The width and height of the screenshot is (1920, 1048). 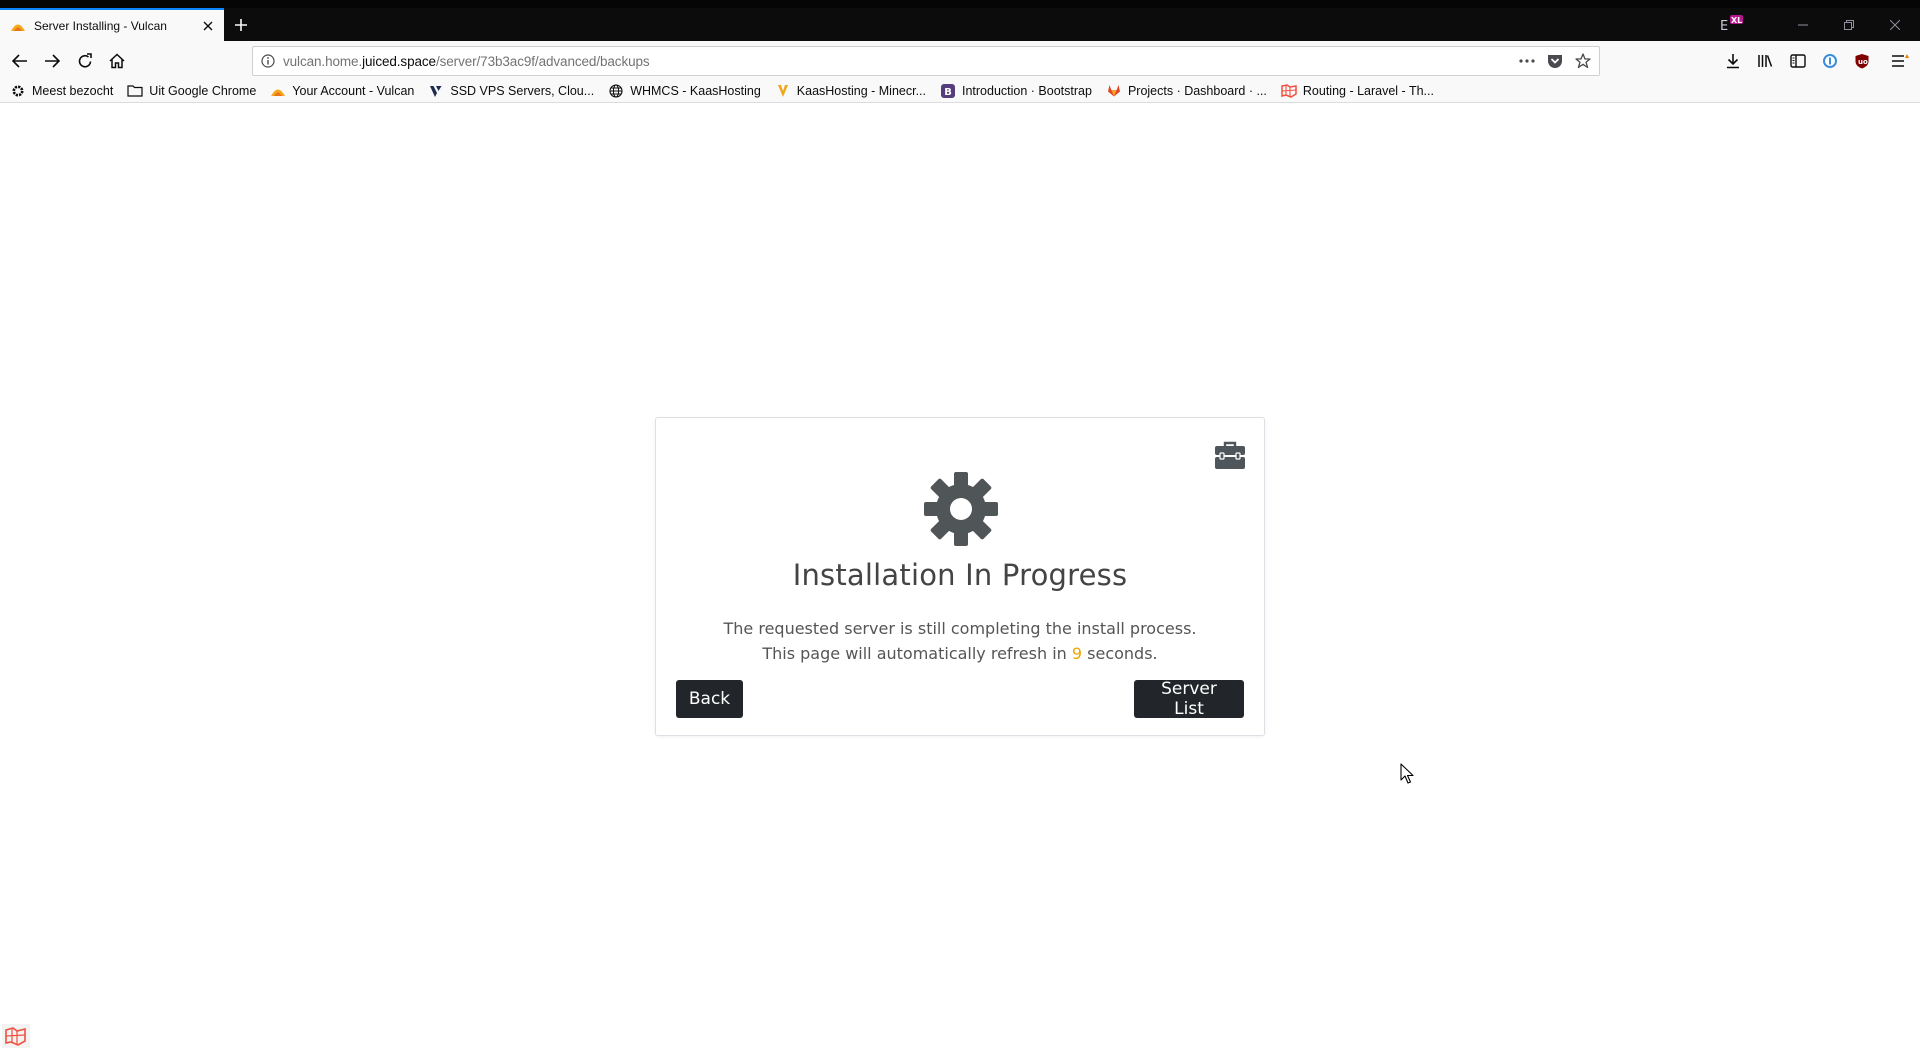 I want to click on refresh-prefix: This page will automatically refresh in, so click(x=917, y=653).